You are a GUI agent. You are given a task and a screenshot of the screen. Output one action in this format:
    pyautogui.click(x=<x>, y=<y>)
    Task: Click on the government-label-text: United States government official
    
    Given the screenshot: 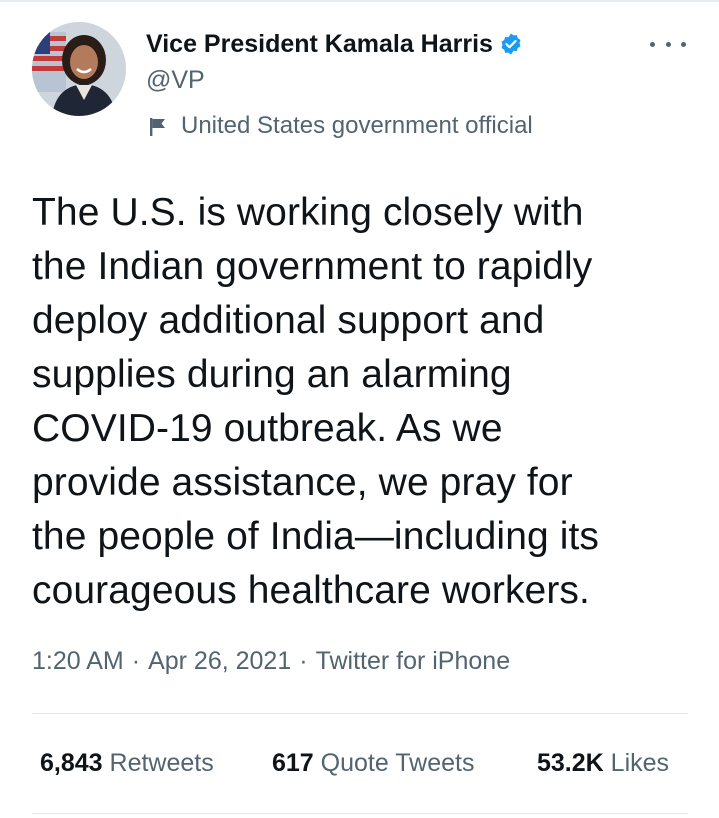 What is the action you would take?
    pyautogui.click(x=357, y=125)
    